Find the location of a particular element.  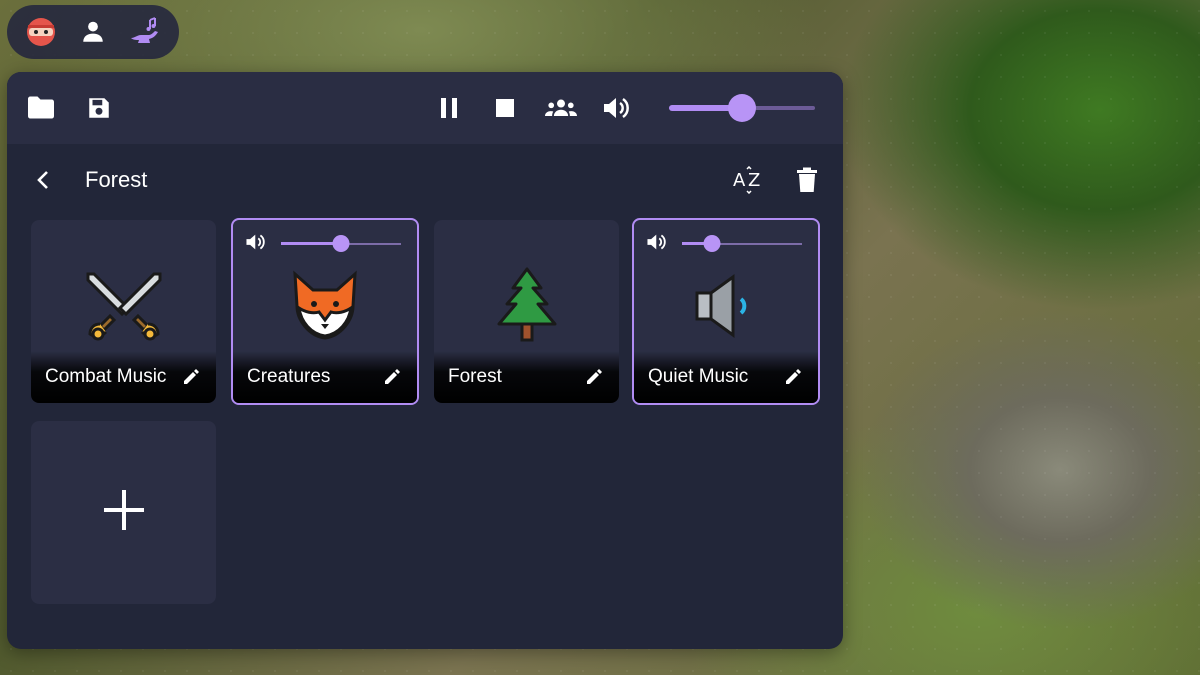

folder-title: Forest is located at coordinates (116, 179).